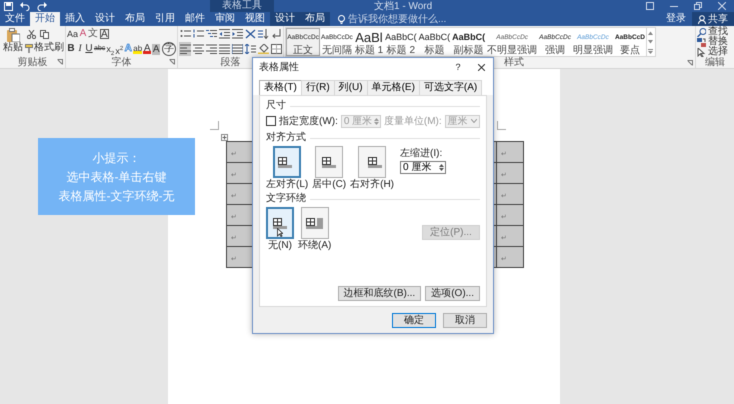  I want to click on line-spacing-icon, so click(250, 49).